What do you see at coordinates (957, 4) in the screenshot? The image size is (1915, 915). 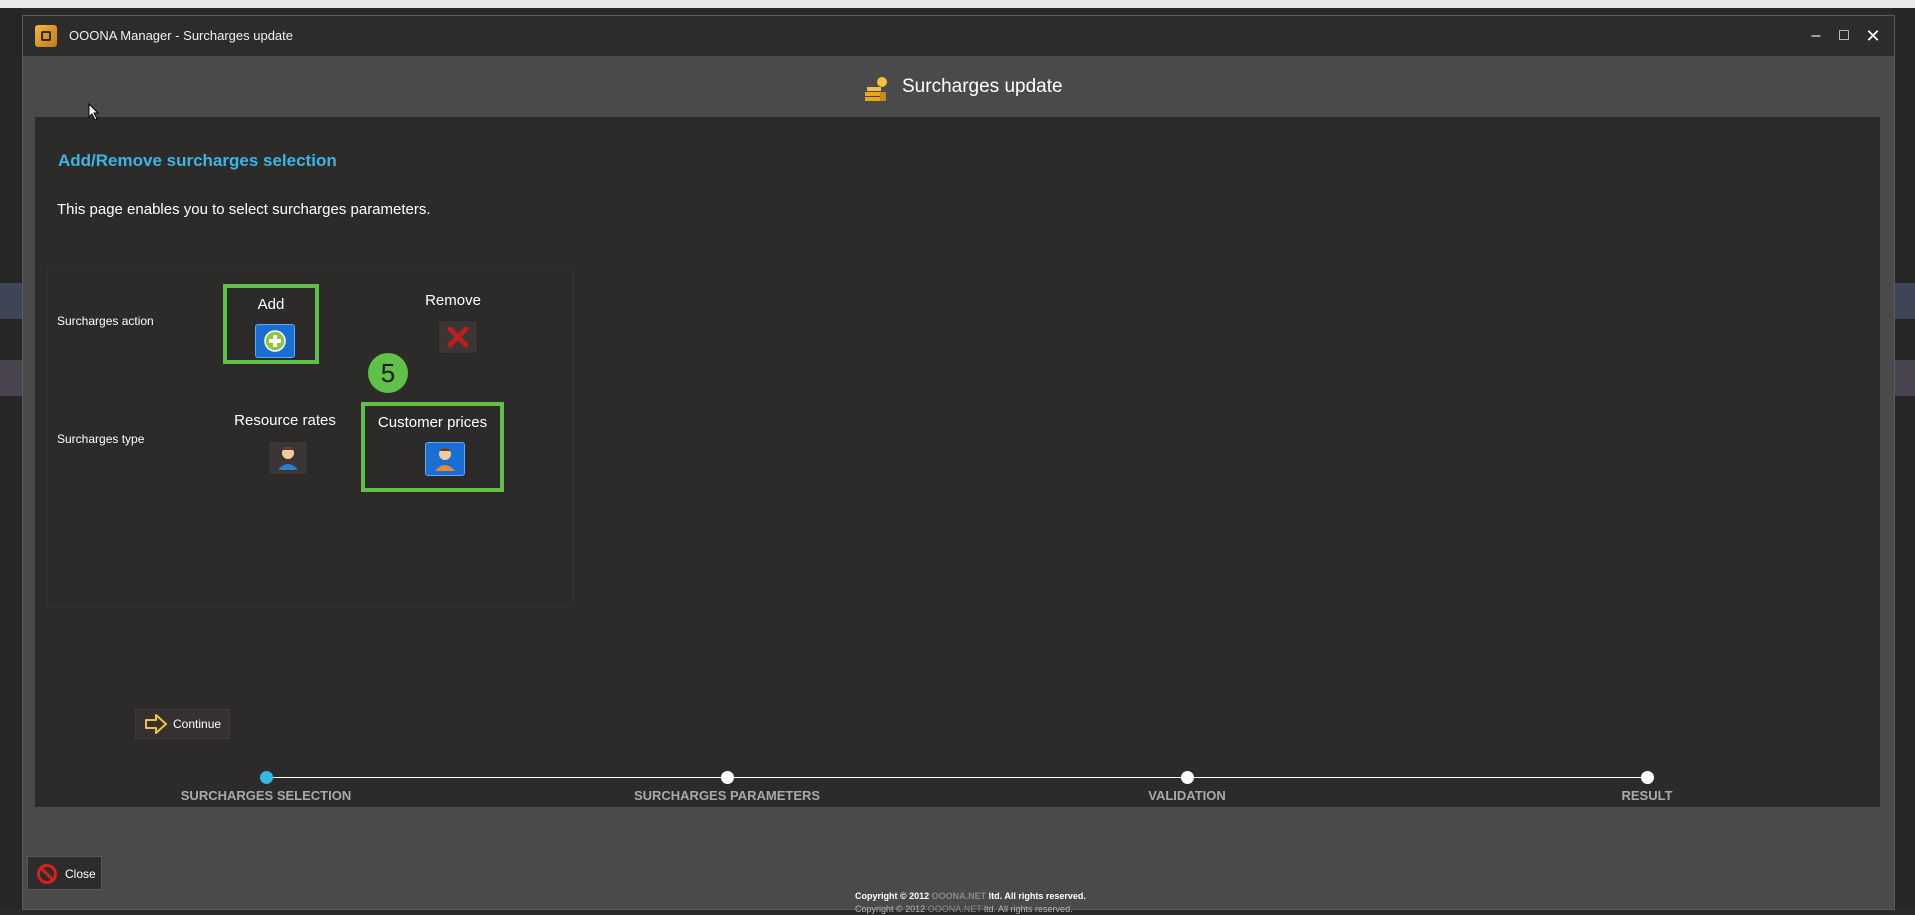 I see `background-app-bar` at bounding box center [957, 4].